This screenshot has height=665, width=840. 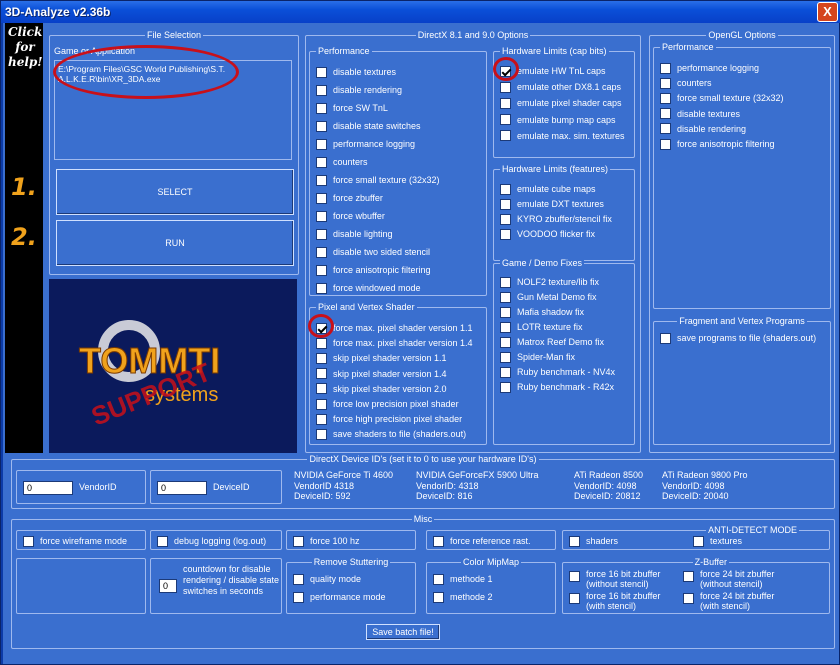 What do you see at coordinates (717, 541) in the screenshot?
I see `anti-detect-textures-checkbox: textures` at bounding box center [717, 541].